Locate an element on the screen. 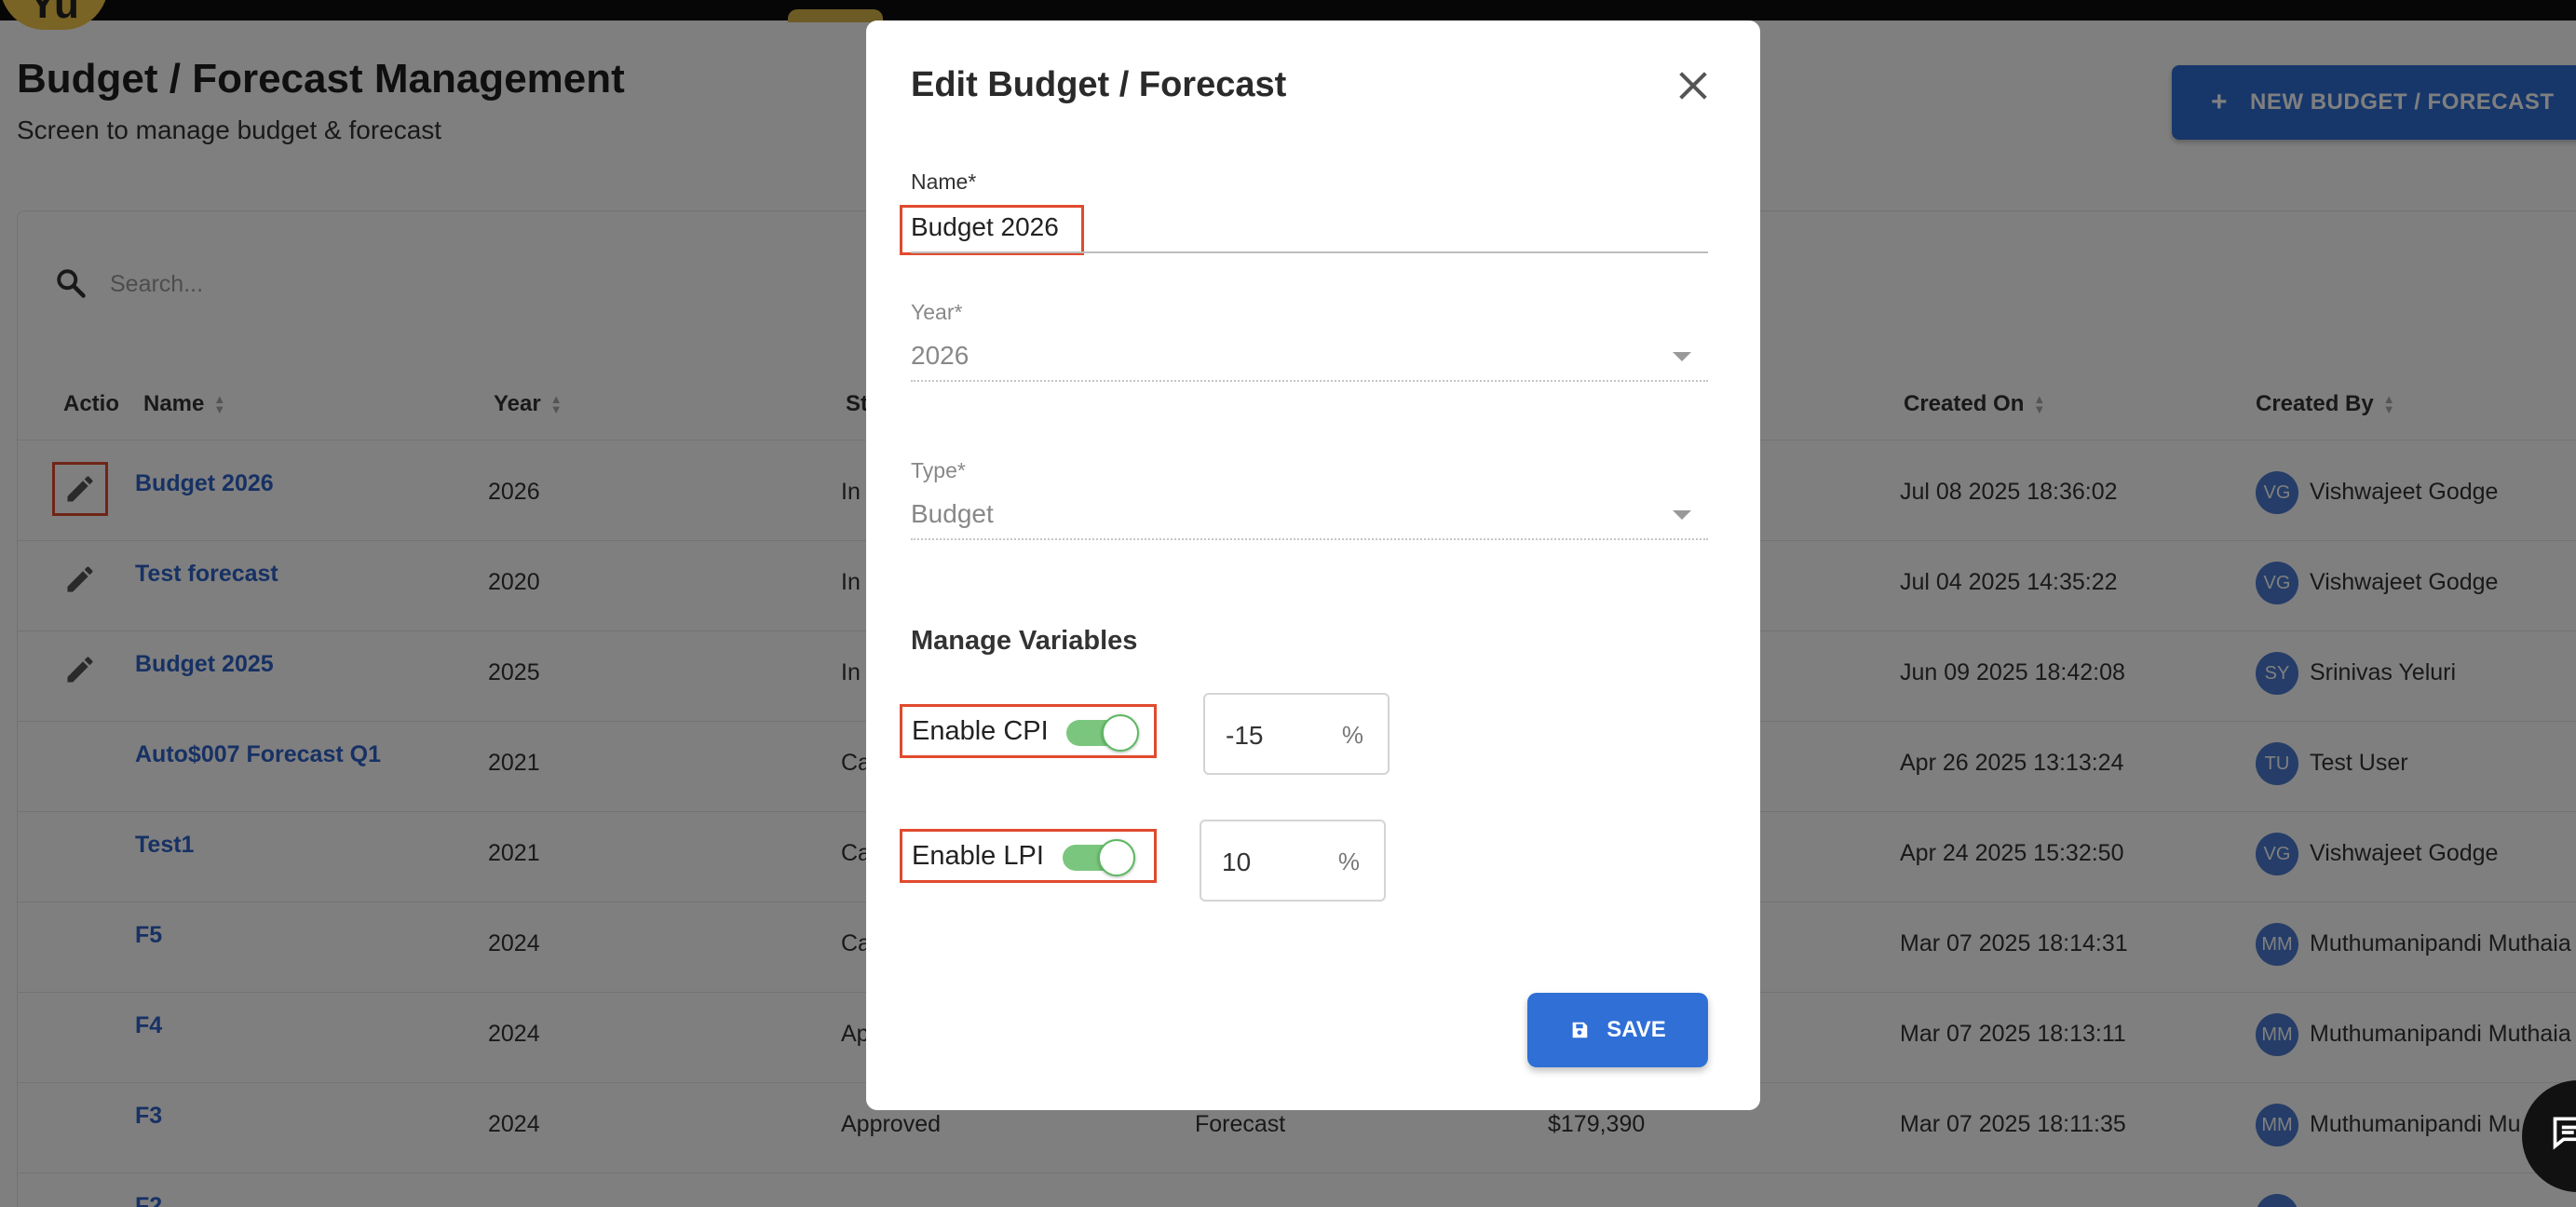  save-icon is located at coordinates (1580, 1030).